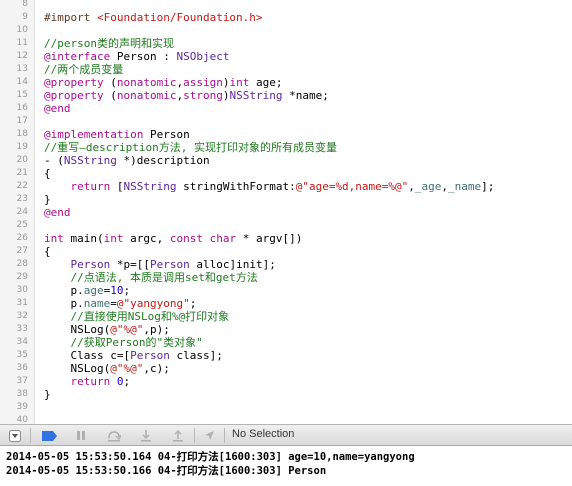 Image resolution: width=572 pixels, height=486 pixels. I want to click on code-line: 32 //直接使用NSLog和%@打印对象, so click(286, 316).